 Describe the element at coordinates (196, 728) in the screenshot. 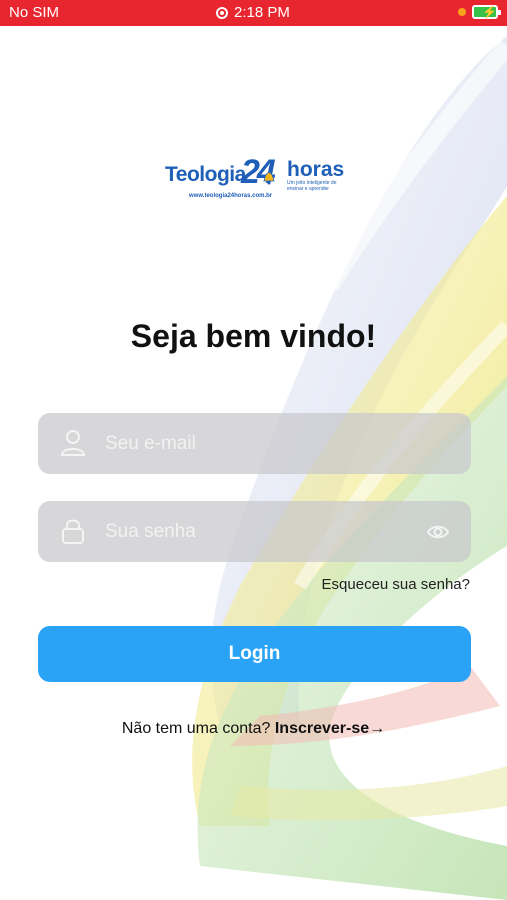

I see `signup-prompt-text: Não tem uma conta?` at that location.